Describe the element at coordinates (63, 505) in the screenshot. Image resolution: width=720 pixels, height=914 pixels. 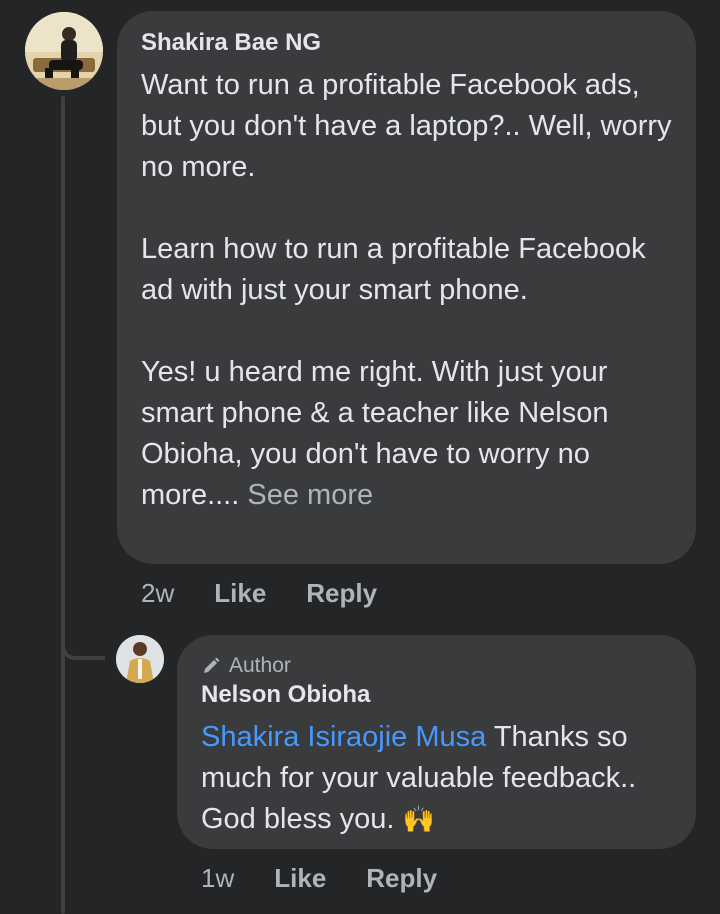
I see `thread-line` at that location.